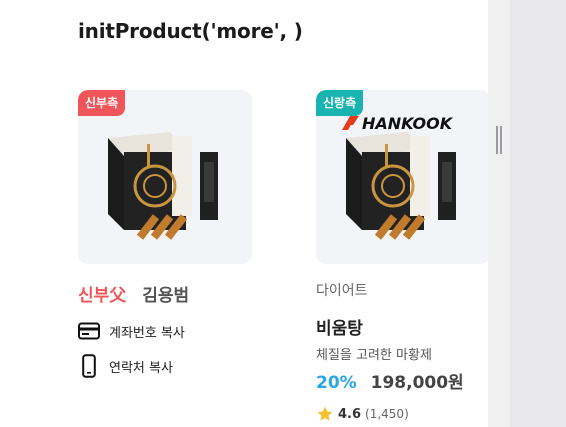 This screenshot has width=566, height=427. I want to click on product-box-image, so click(163, 186).